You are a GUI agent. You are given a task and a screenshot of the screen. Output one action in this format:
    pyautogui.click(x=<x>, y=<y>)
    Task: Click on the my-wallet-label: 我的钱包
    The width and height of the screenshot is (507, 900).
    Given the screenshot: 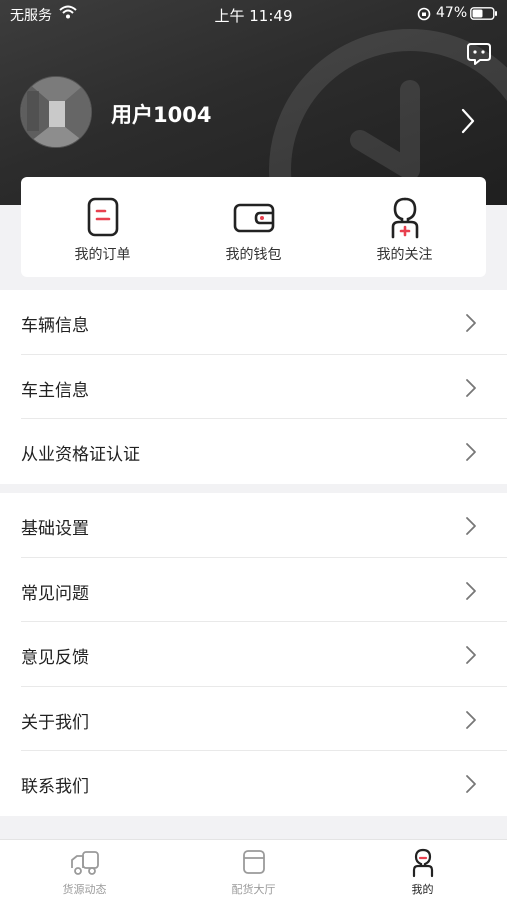 What is the action you would take?
    pyautogui.click(x=253, y=255)
    